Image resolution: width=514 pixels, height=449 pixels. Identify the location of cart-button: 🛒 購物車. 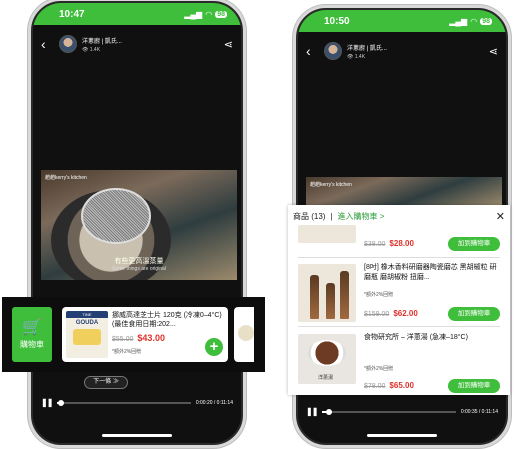
(32, 334).